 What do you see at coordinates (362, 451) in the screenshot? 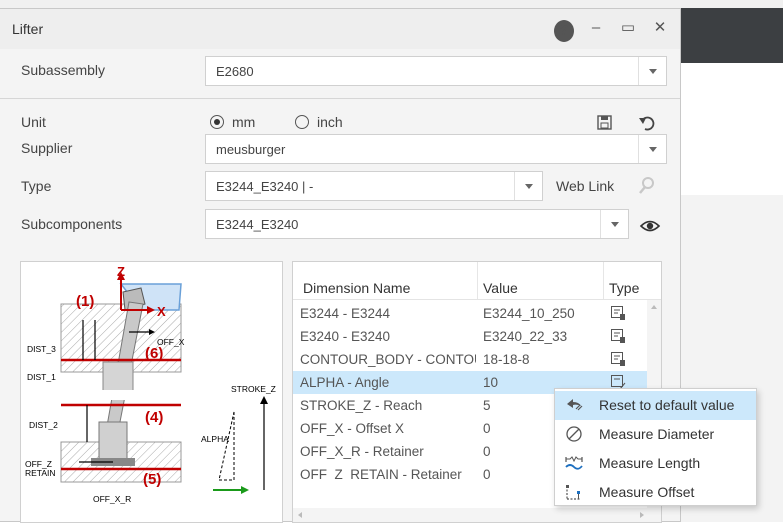
I see `dimension-name-cell: OFF_X_R - Retainer` at bounding box center [362, 451].